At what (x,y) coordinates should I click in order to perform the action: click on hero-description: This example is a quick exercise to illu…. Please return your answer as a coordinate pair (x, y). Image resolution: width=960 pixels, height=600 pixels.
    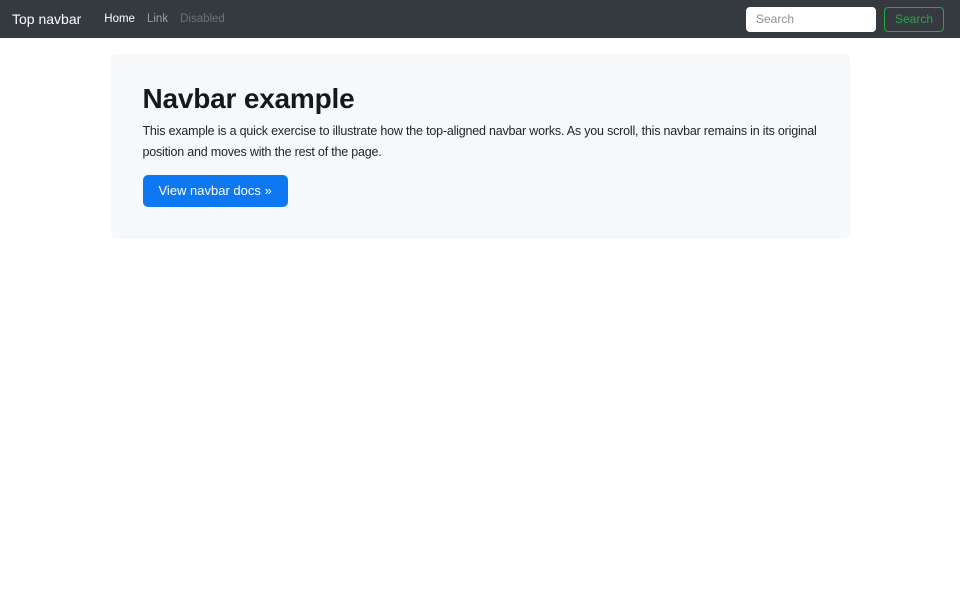
    Looking at the image, I should click on (479, 141).